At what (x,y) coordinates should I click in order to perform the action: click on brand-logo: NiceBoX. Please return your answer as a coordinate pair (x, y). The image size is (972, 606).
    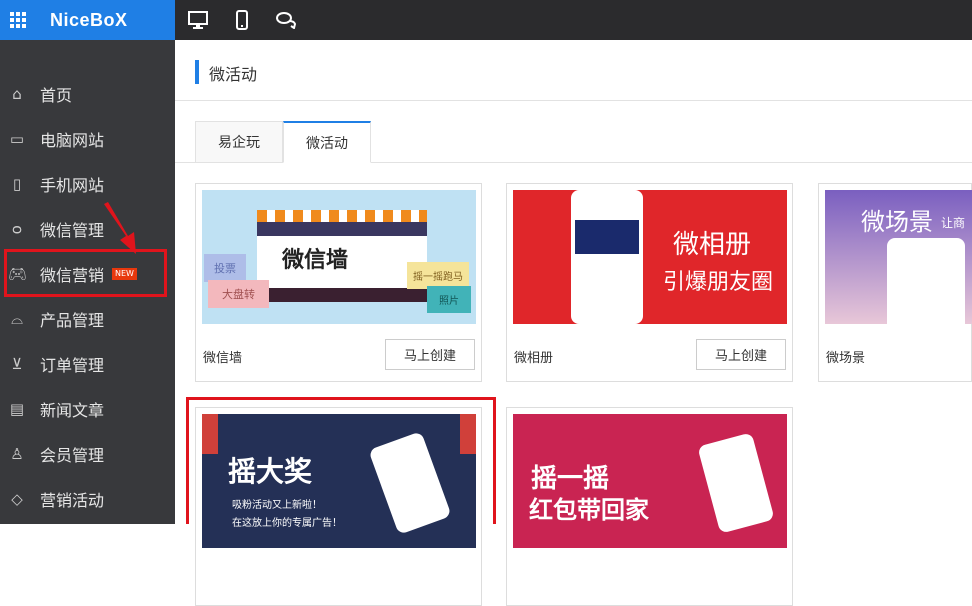
    Looking at the image, I should click on (89, 20).